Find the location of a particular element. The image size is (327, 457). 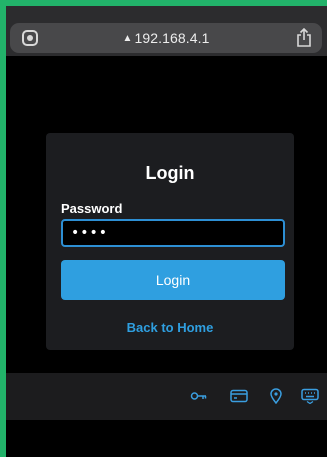

password-label: Password is located at coordinates (92, 208).